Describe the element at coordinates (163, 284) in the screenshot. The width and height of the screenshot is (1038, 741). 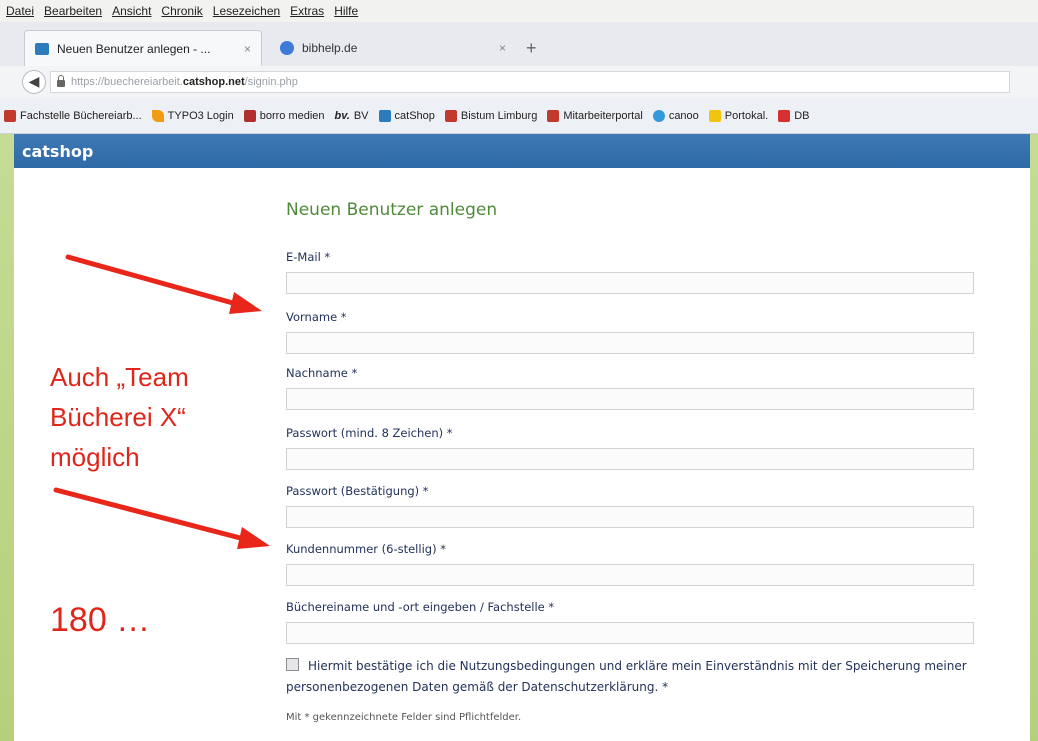
I see `annotation-arrow-vorname` at that location.